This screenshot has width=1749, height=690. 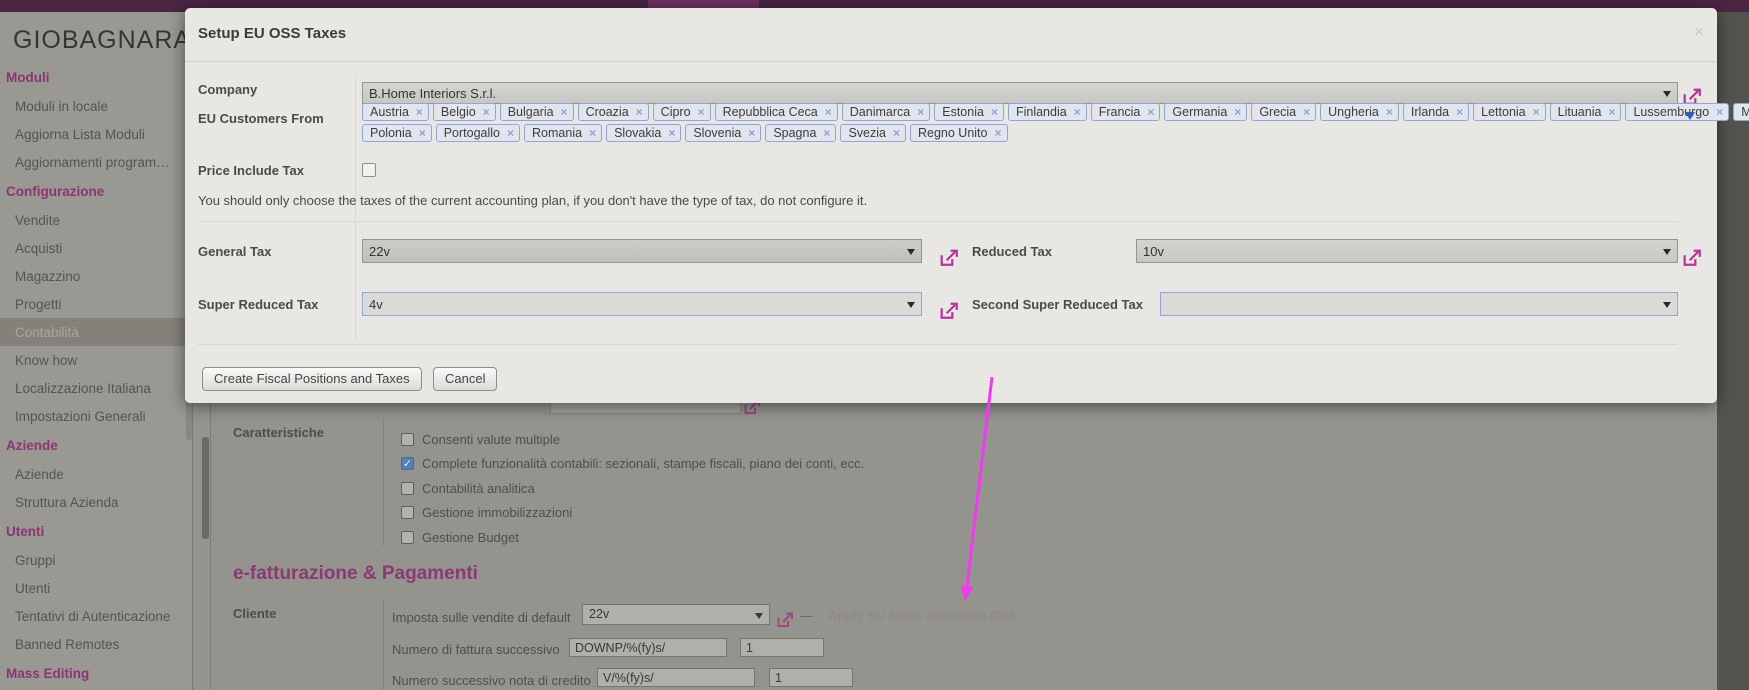 I want to click on invoice-prefix-input: DOWNP/%(fy)s/, so click(x=648, y=647).